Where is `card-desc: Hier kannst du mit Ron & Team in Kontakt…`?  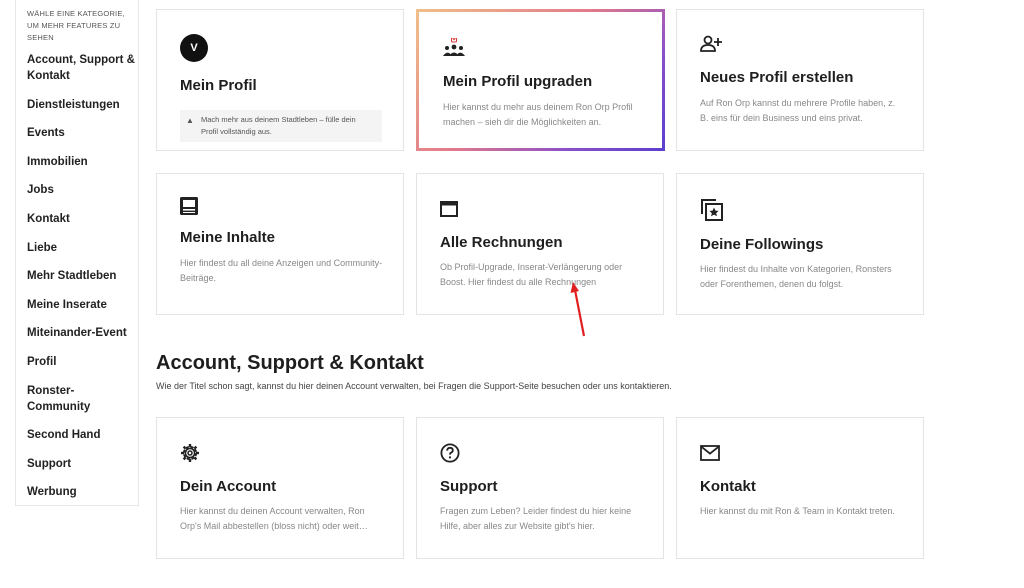
card-desc: Hier kannst du mit Ron & Team in Kontakt… is located at coordinates (797, 511).